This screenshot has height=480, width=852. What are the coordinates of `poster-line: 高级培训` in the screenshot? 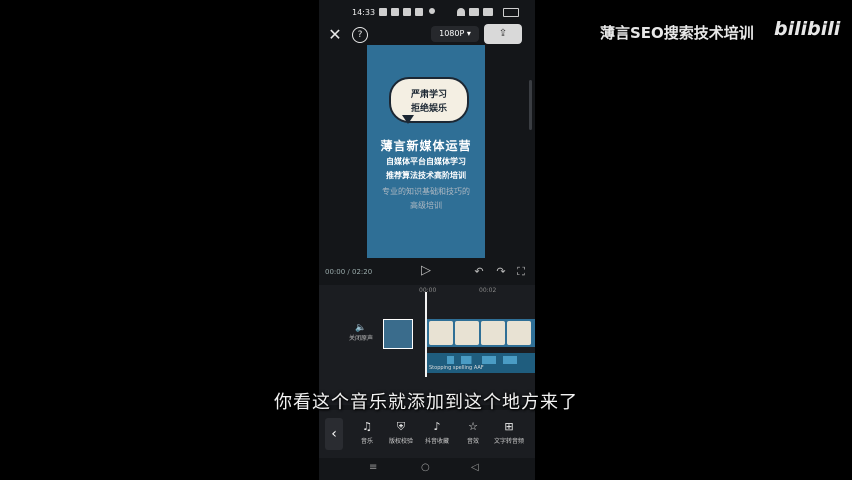 It's located at (426, 205).